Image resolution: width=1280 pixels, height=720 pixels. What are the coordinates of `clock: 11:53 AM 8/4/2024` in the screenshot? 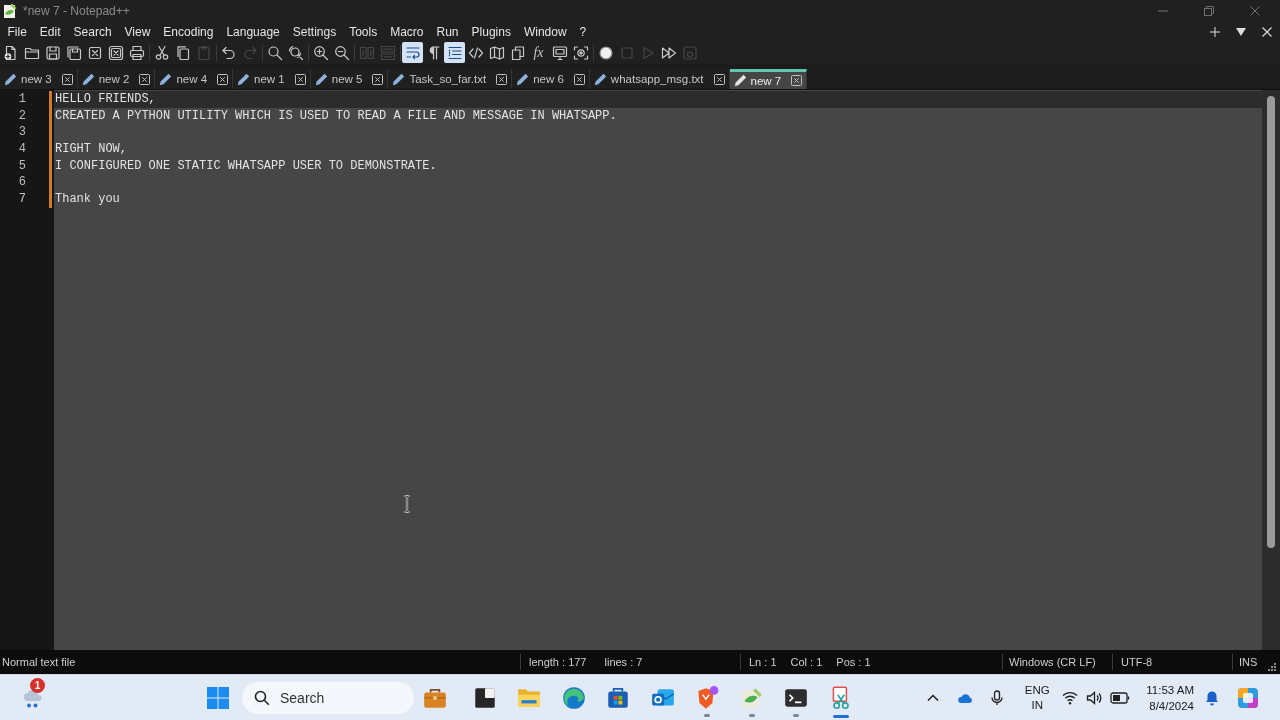 It's located at (1170, 697).